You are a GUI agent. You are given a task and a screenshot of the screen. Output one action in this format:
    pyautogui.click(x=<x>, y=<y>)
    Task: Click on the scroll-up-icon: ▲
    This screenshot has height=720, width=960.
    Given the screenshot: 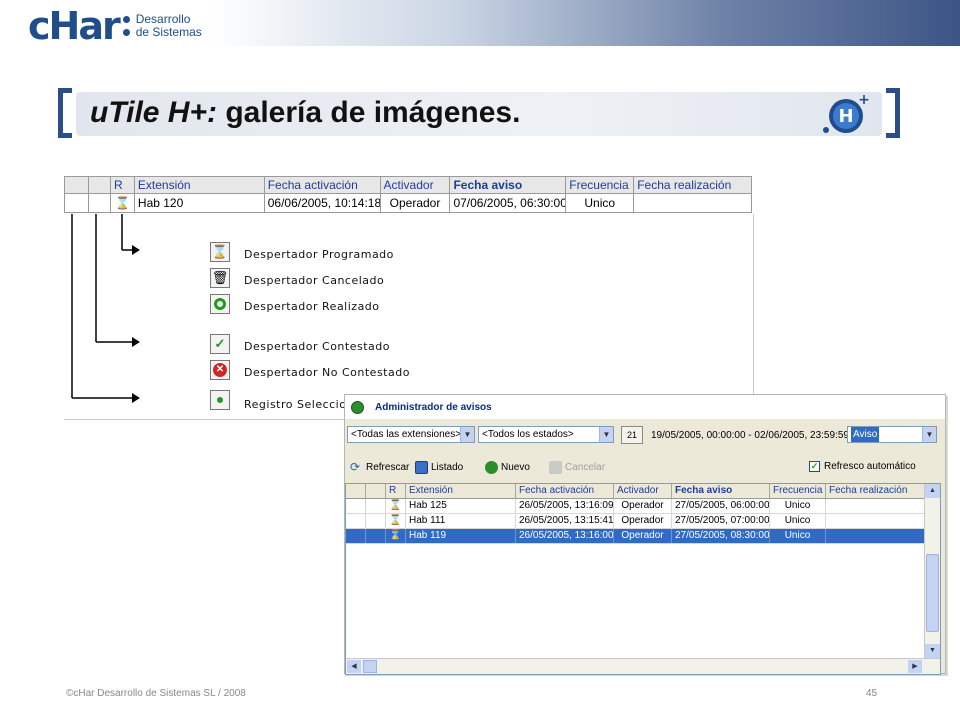 What is the action you would take?
    pyautogui.click(x=932, y=491)
    